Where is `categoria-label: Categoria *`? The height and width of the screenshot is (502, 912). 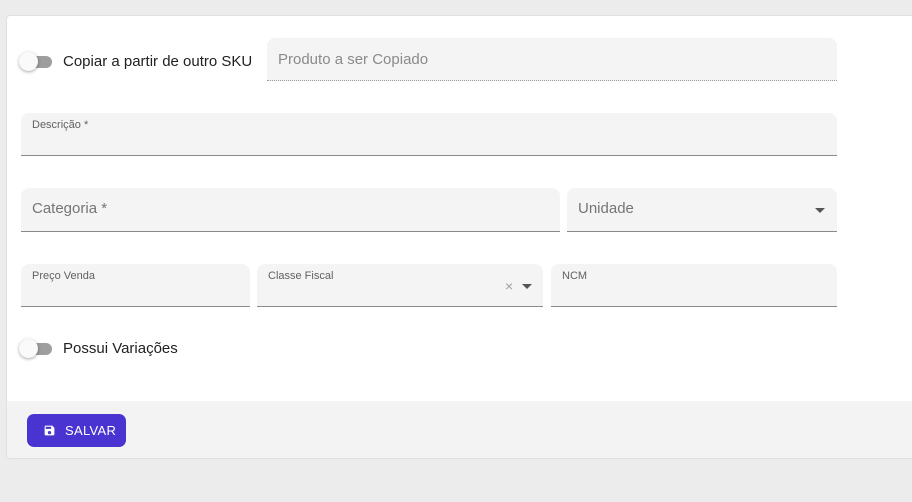
categoria-label: Categoria * is located at coordinates (70, 208).